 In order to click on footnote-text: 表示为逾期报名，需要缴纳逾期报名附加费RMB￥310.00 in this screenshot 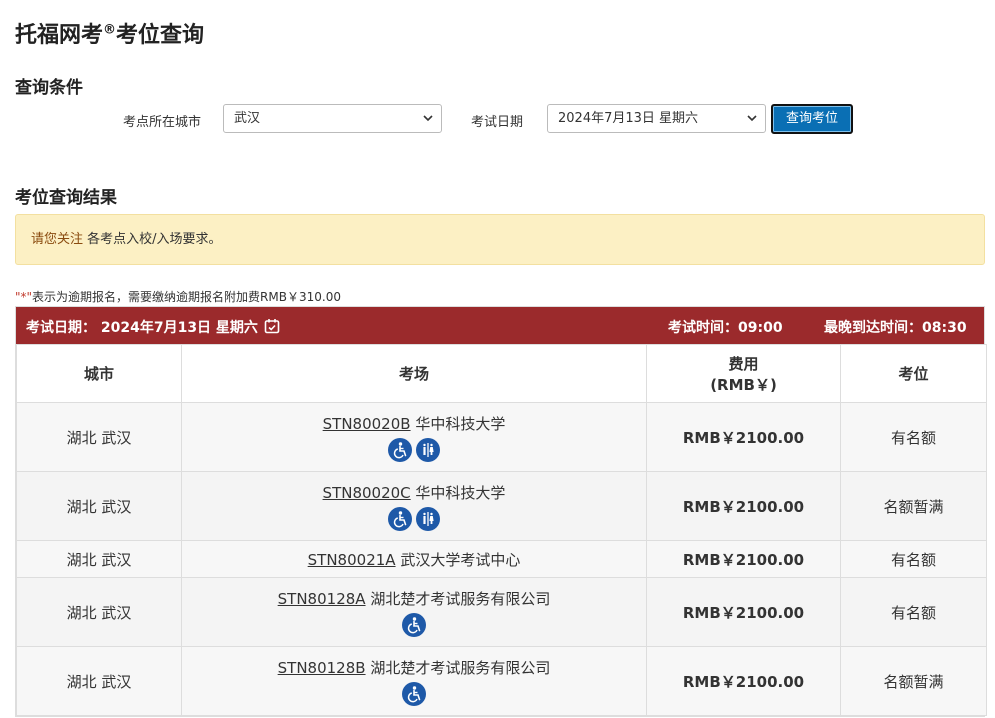, I will do `click(186, 297)`.